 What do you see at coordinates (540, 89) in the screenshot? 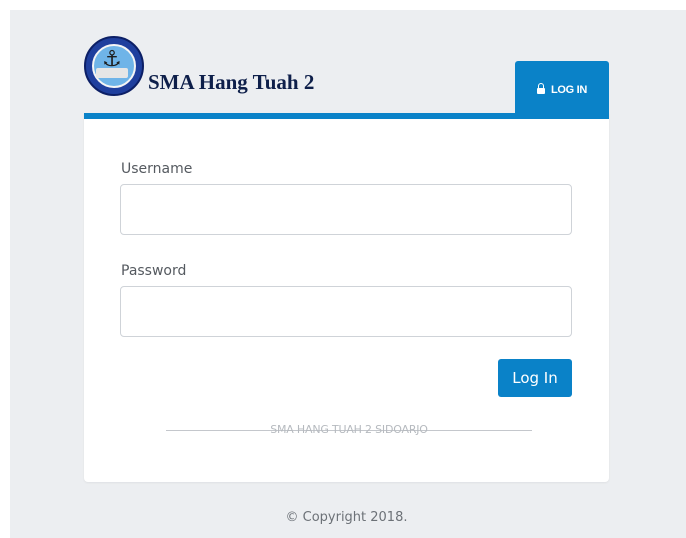
I see `lock-icon` at bounding box center [540, 89].